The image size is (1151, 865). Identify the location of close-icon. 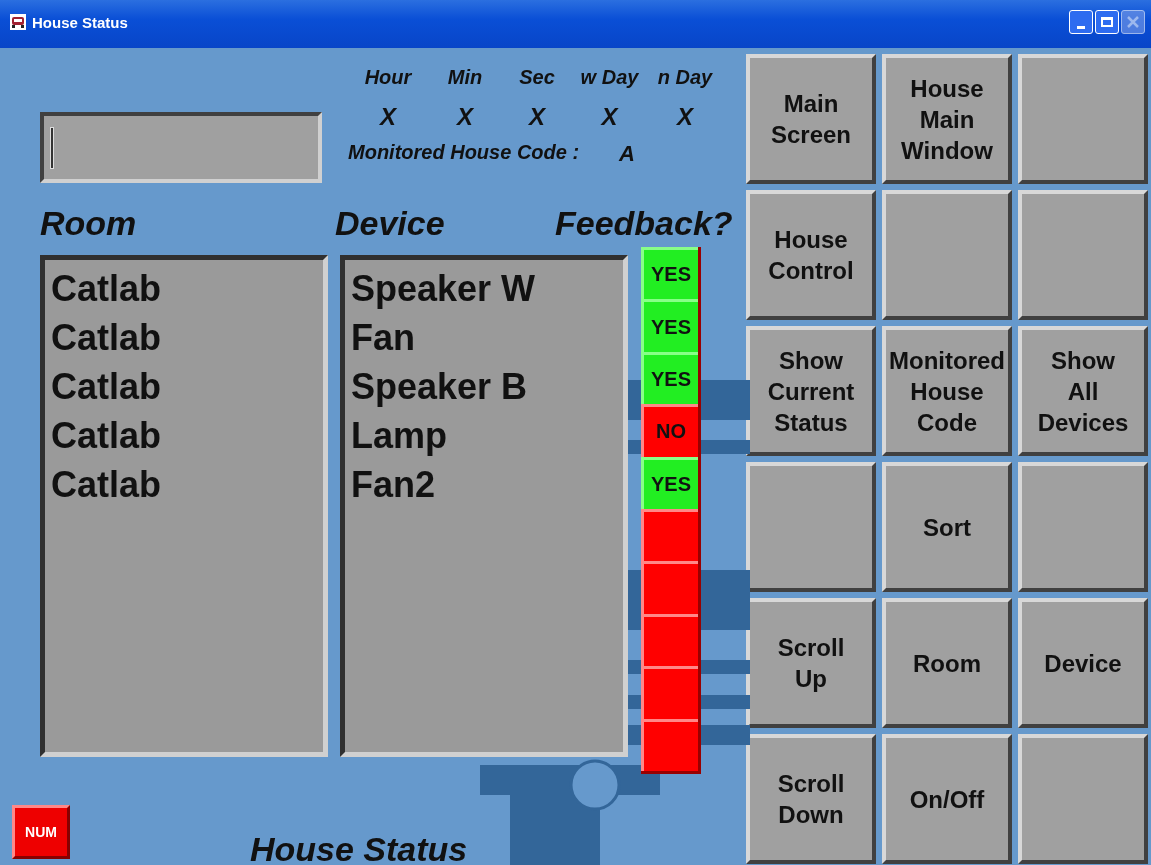
(1133, 22).